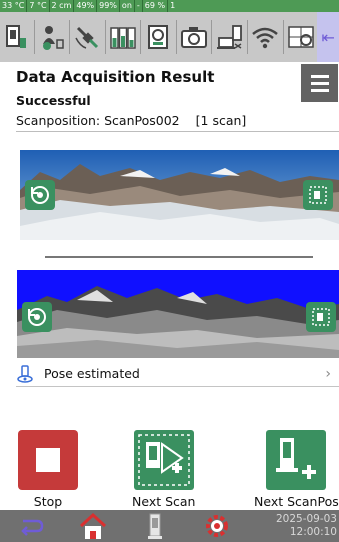 This screenshot has width=339, height=542. Describe the element at coordinates (177, 131) in the screenshot. I see `header-divider` at that location.